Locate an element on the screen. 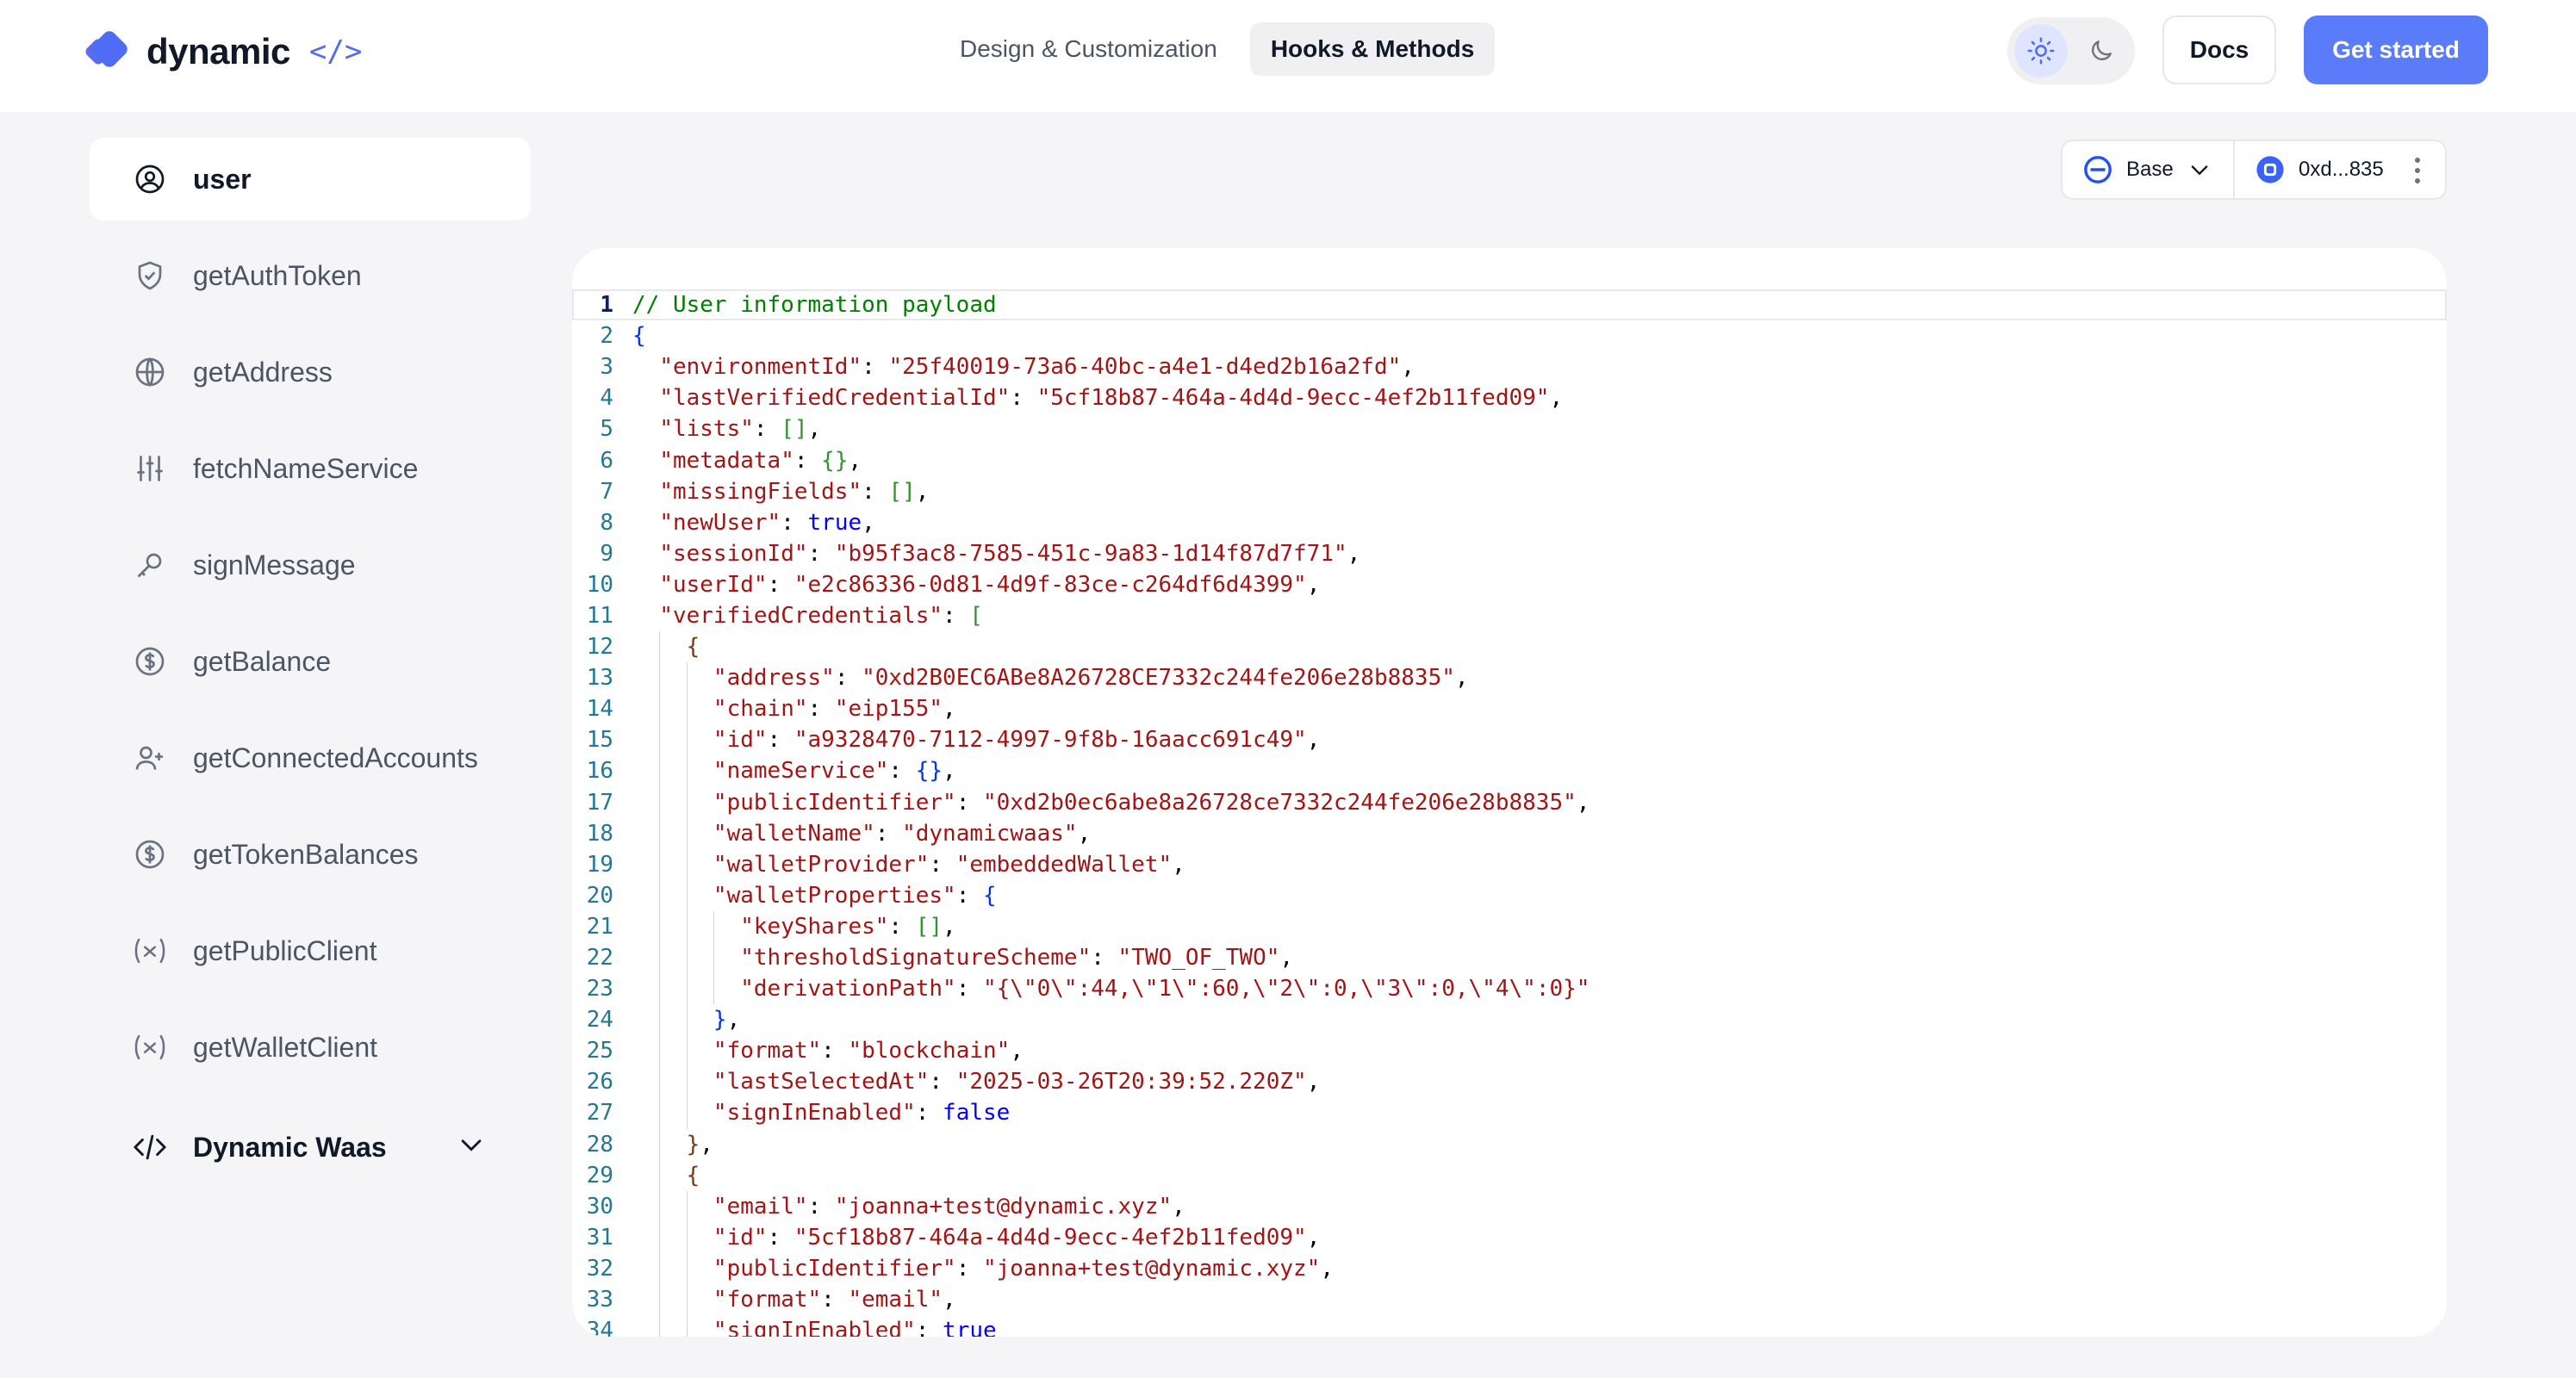  code-line: 1 // User information payload is located at coordinates (1510, 305).